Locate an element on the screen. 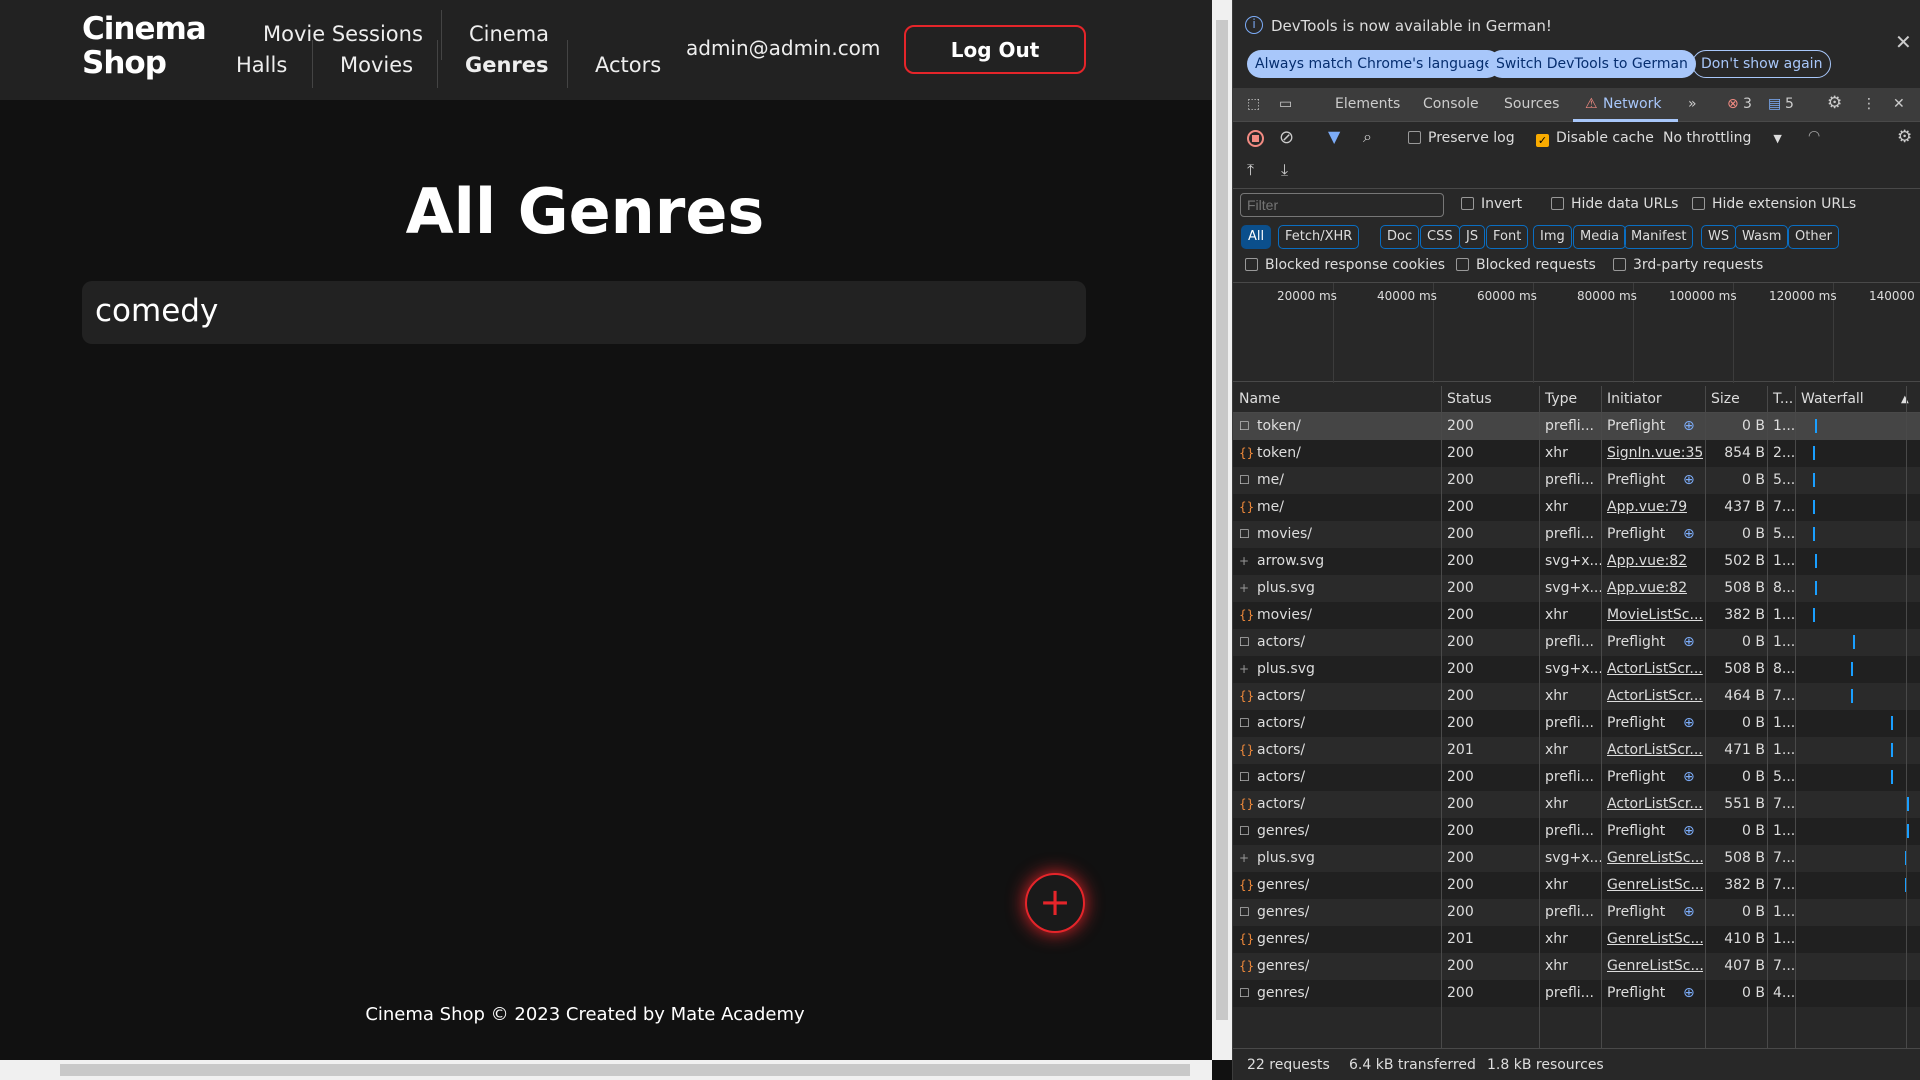  import-har-icon: ⤒ is located at coordinates (1250, 170).